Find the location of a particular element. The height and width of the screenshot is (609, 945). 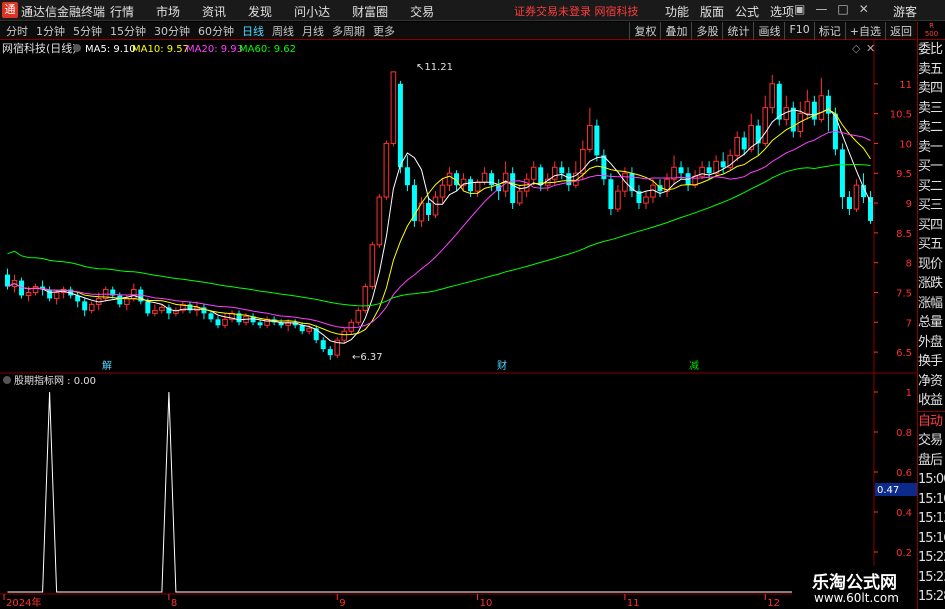

window-controls: ▣ — □ ✕ is located at coordinates (831, 9).